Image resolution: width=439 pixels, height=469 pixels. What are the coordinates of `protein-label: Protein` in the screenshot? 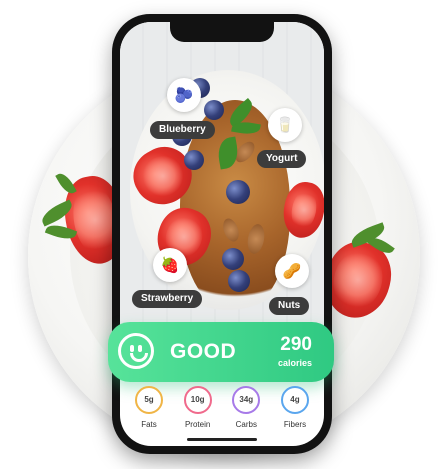 It's located at (197, 424).